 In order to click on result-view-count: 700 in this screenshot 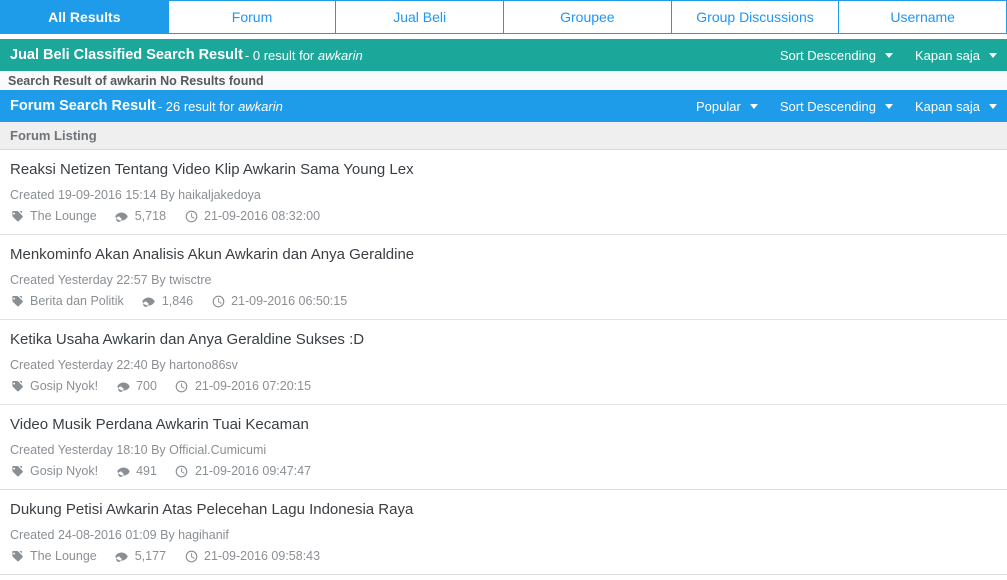, I will do `click(136, 386)`.